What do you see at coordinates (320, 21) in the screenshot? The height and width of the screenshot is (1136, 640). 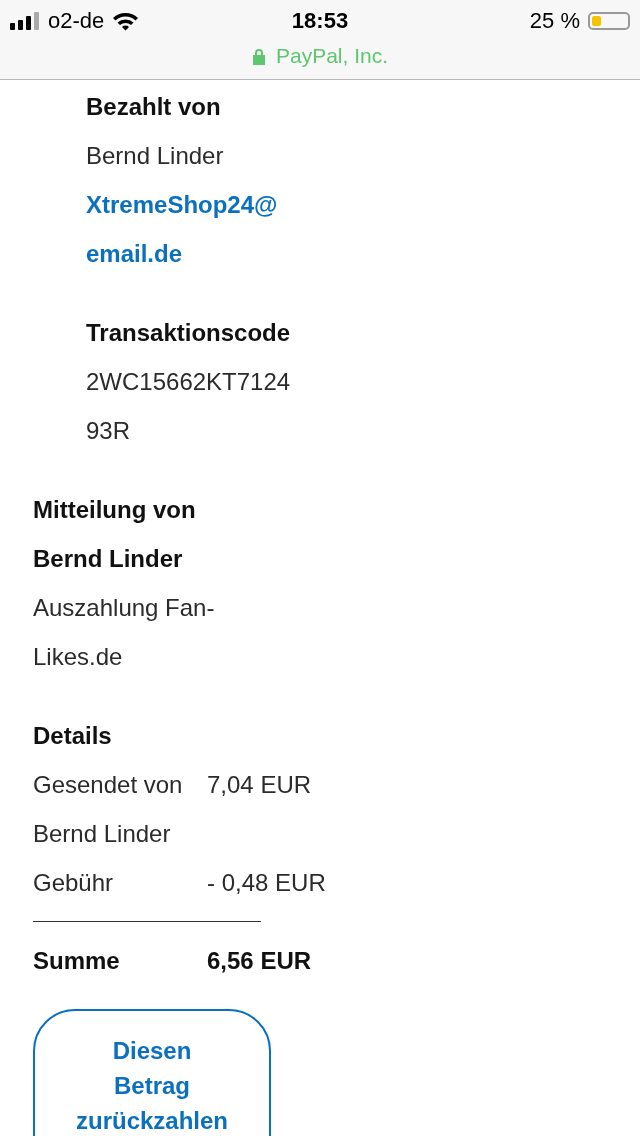 I see `clock-time: 18:53` at bounding box center [320, 21].